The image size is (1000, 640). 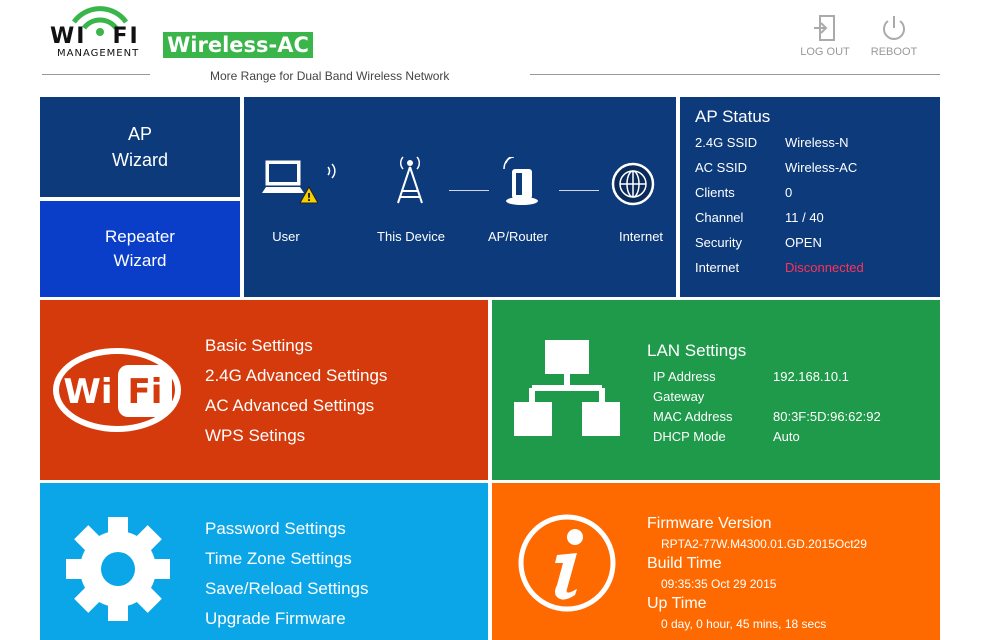 What do you see at coordinates (287, 559) in the screenshot?
I see `menu-time-zone-settings: Time Zone Settings` at bounding box center [287, 559].